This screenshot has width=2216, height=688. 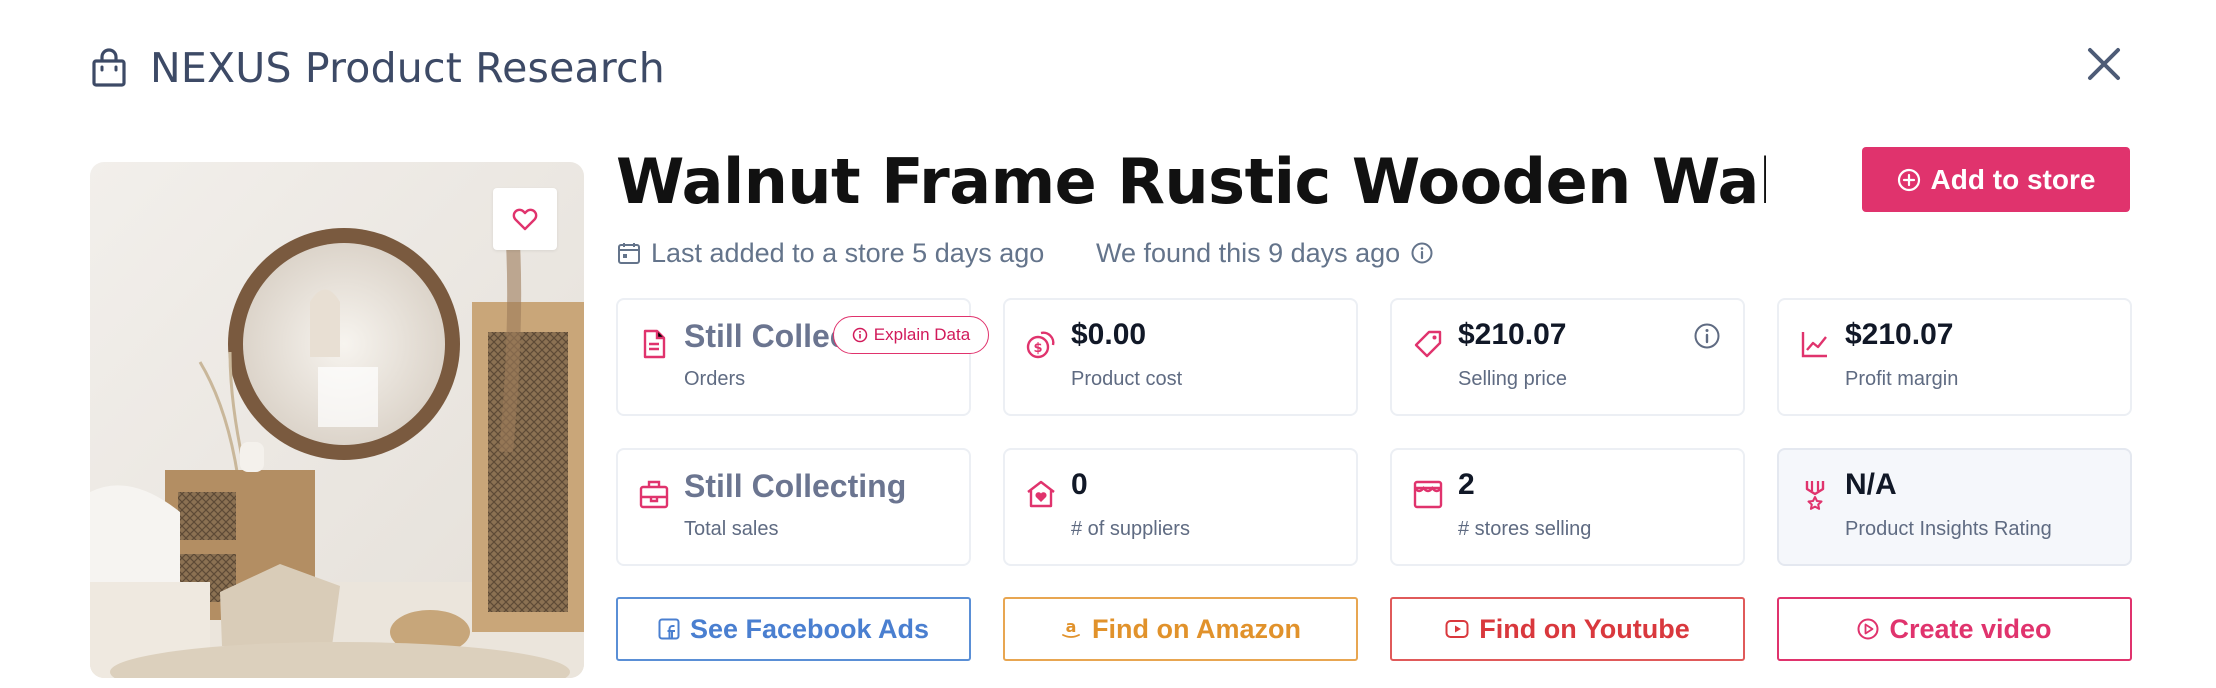 I want to click on facebook-label: See Facebook Ads, so click(x=809, y=628).